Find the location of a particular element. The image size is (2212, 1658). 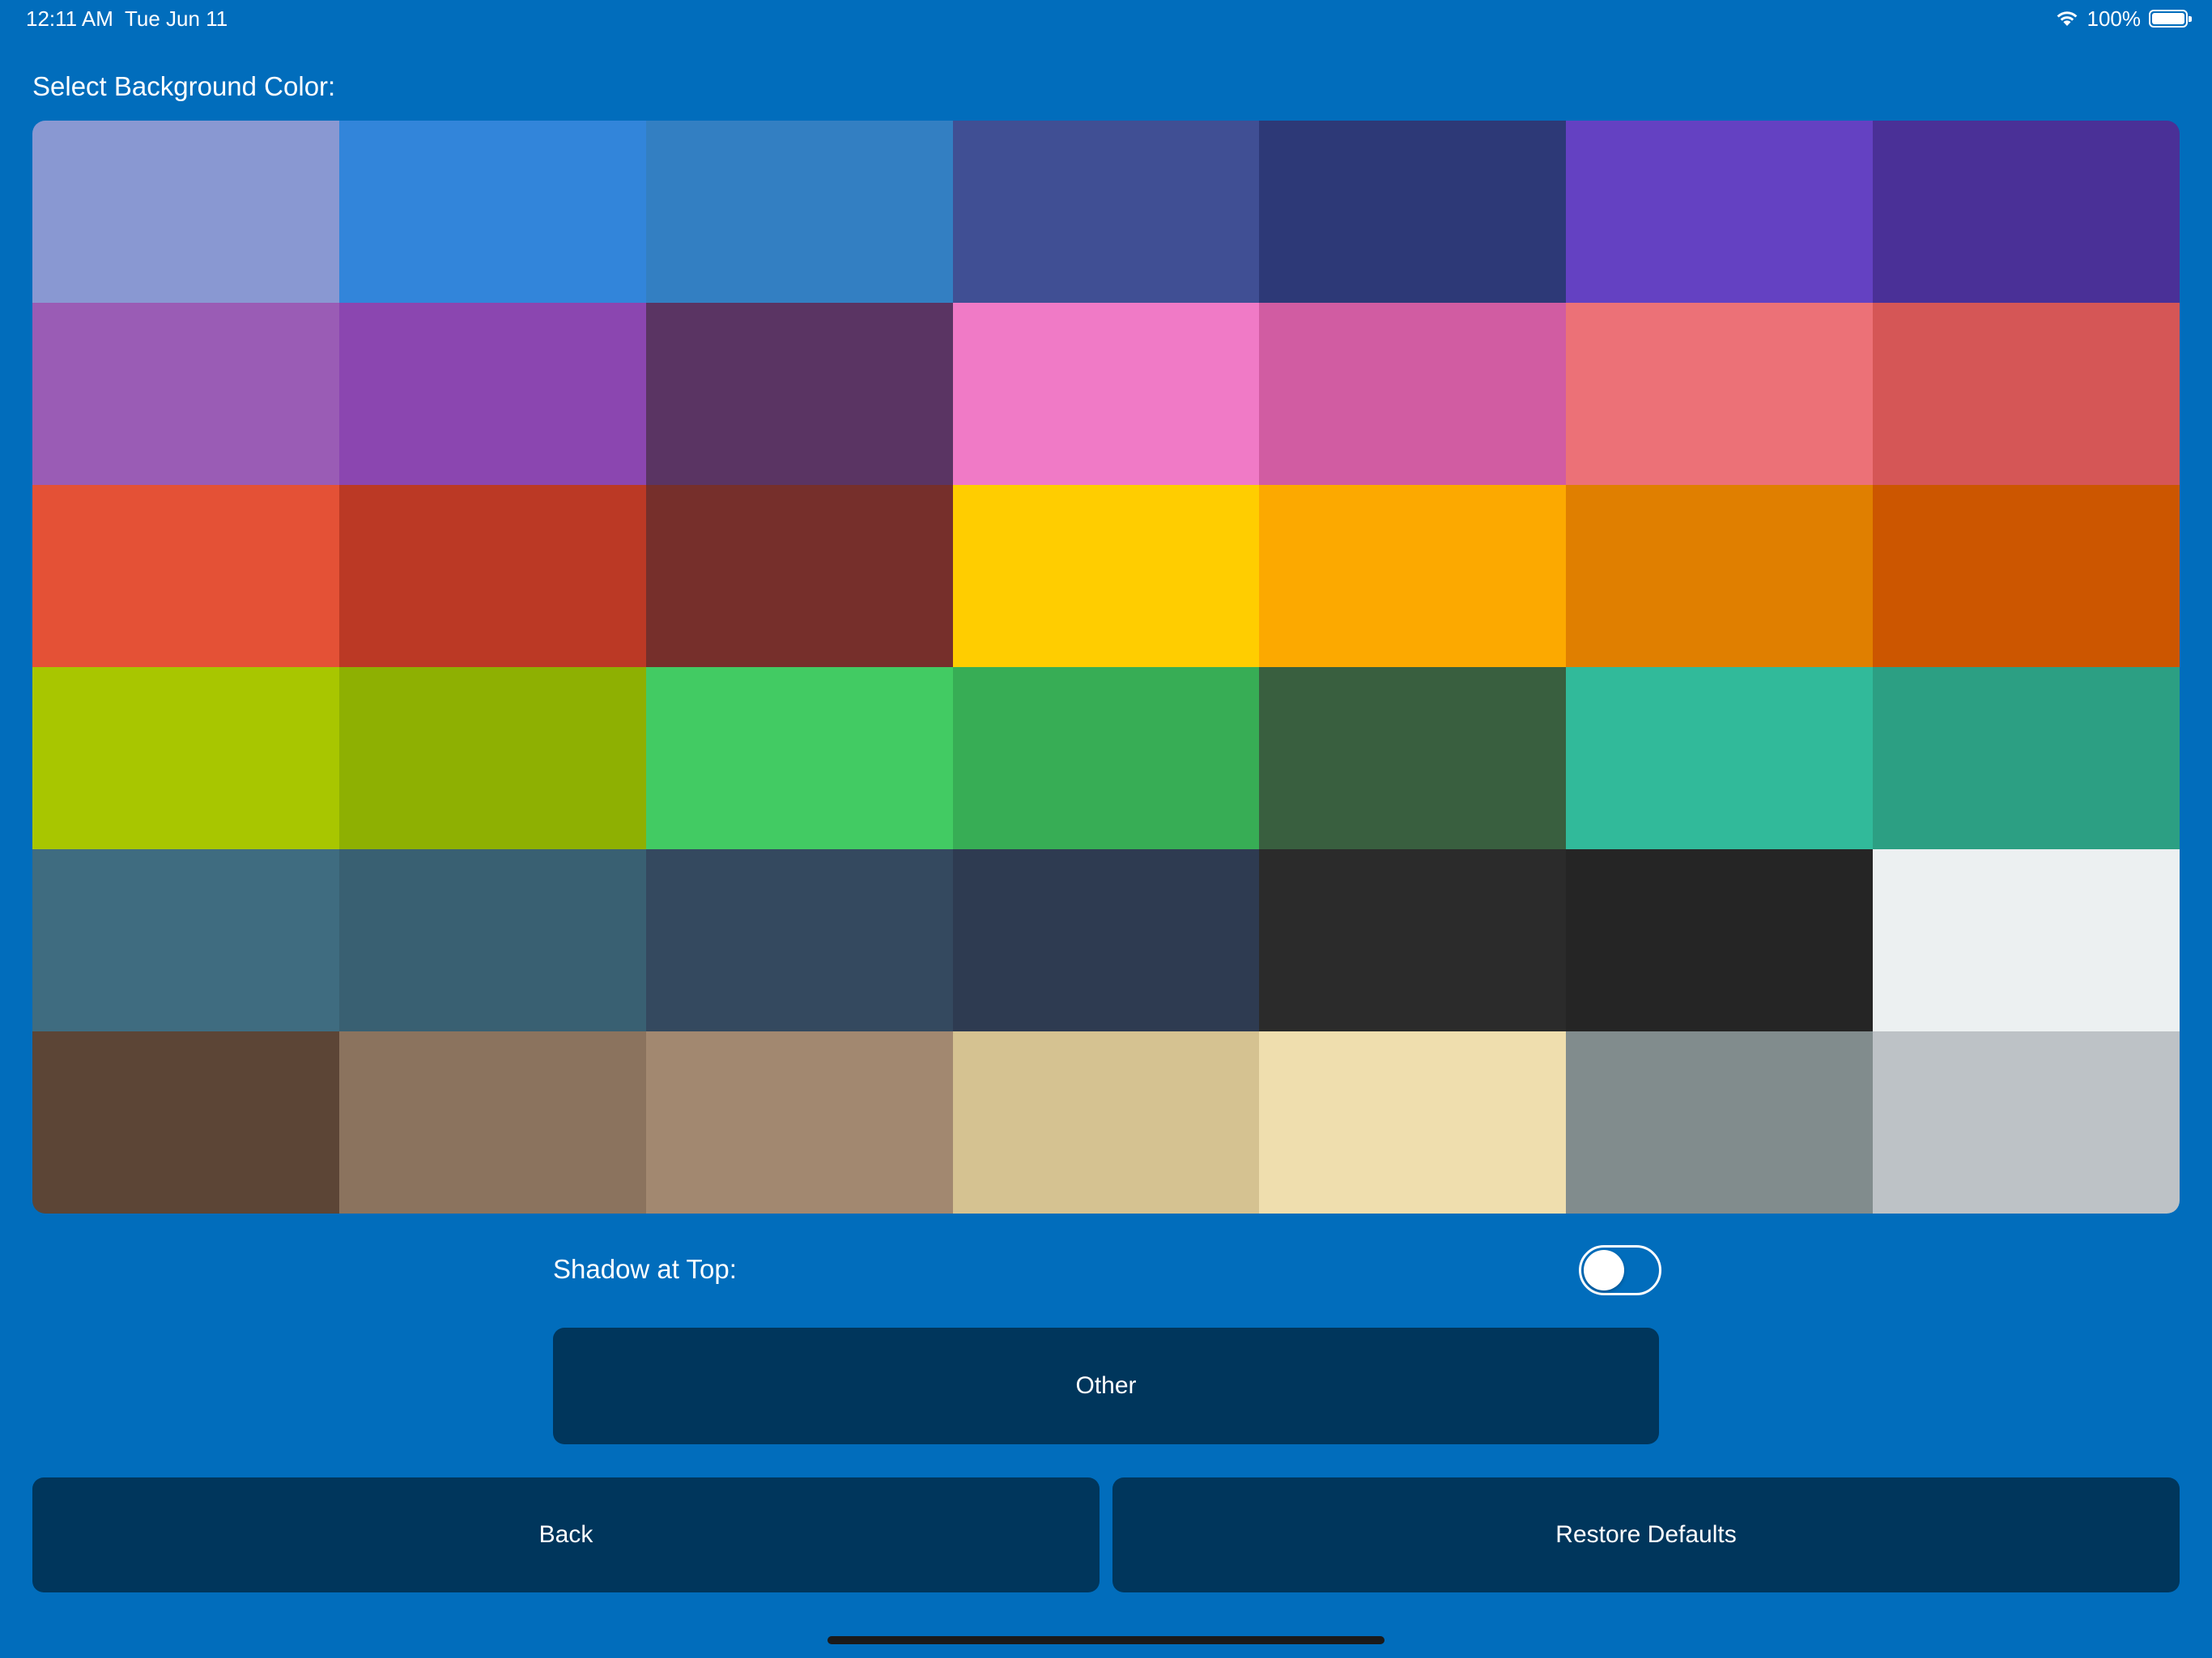

back-button: Back is located at coordinates (566, 1534).